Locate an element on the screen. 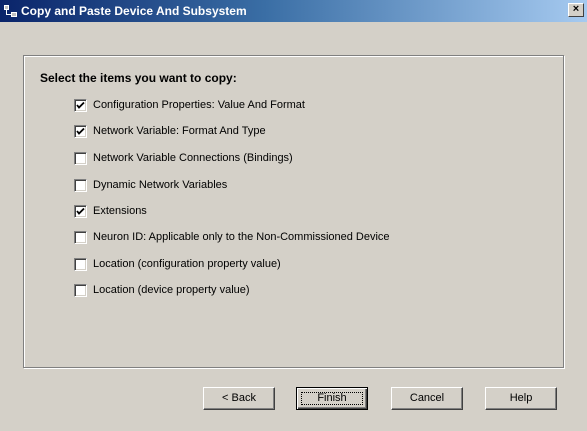  cancel-button-label: Cancel is located at coordinates (427, 398).